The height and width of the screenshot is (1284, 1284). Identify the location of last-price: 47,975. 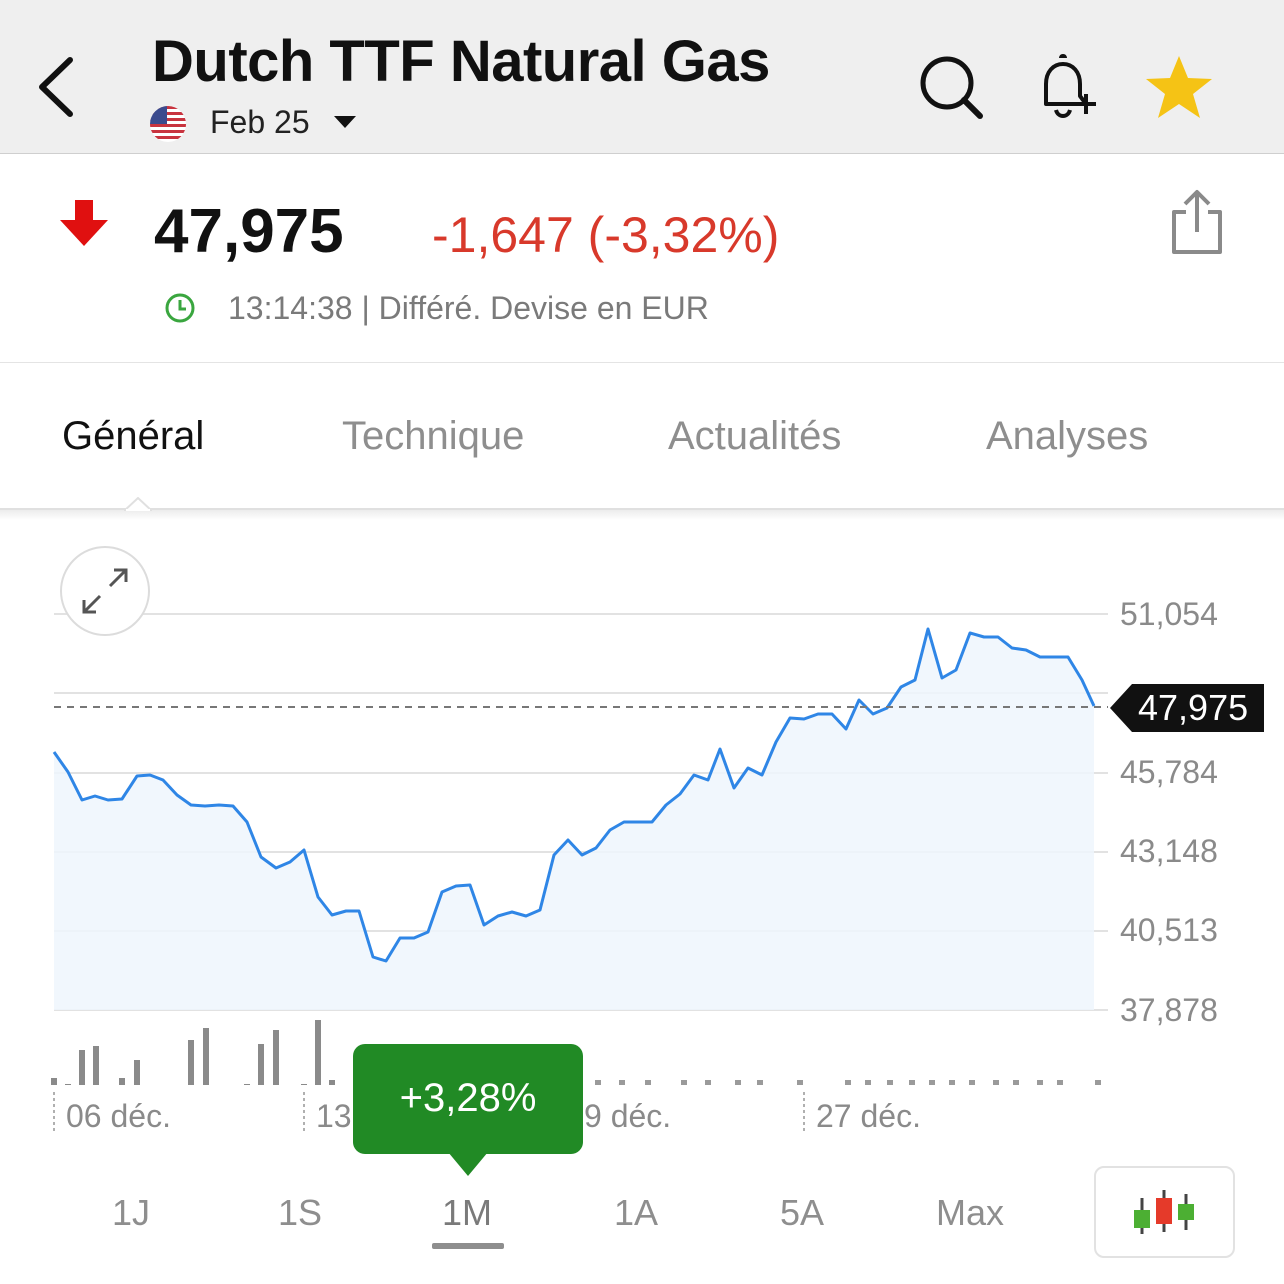
(249, 231).